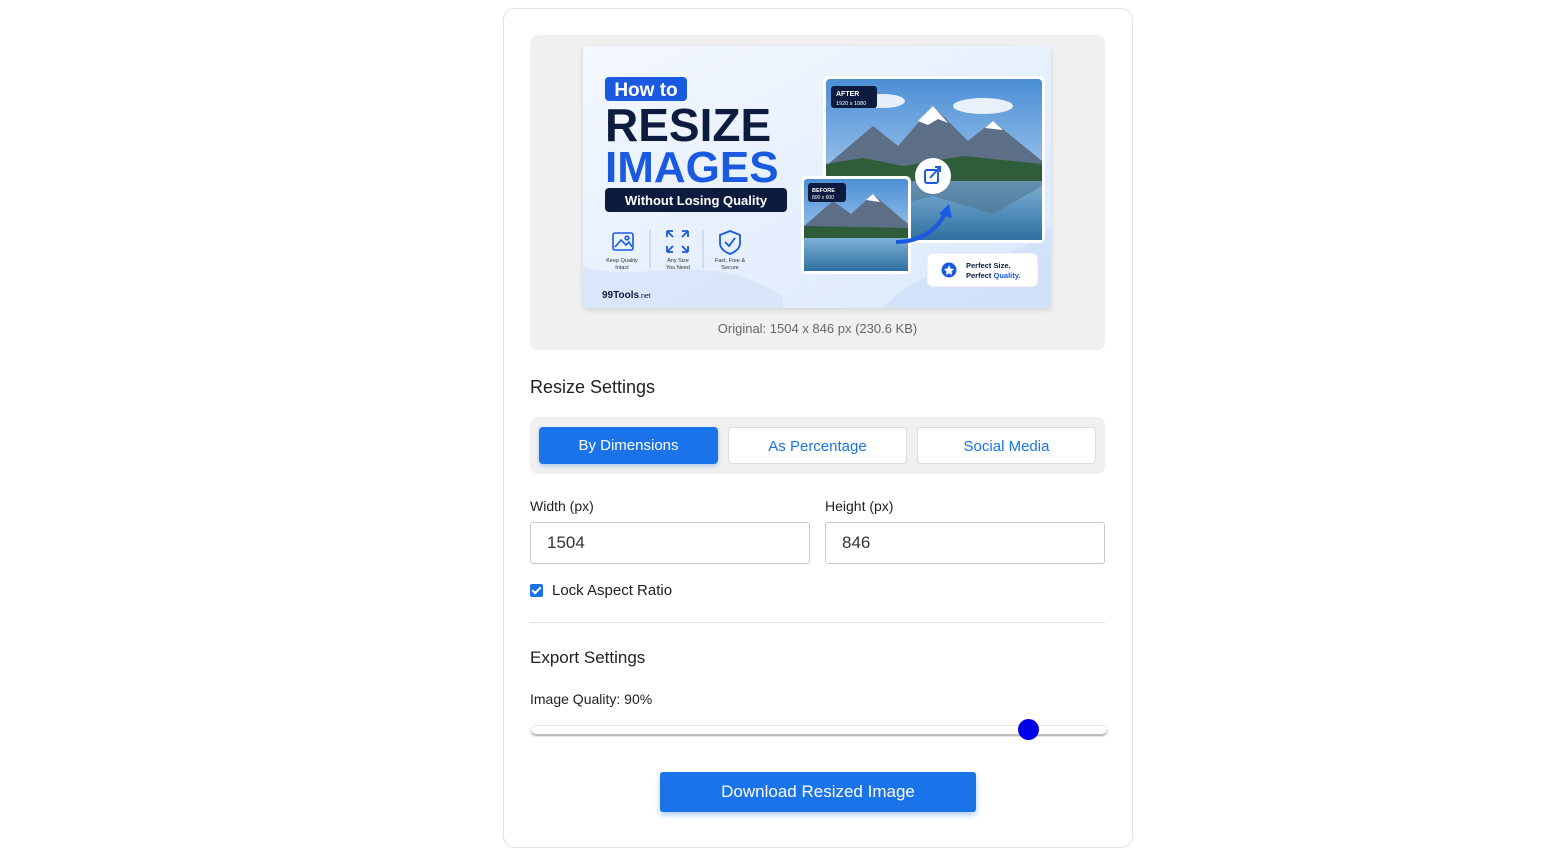  I want to click on svg-text: Secure, so click(729, 268).